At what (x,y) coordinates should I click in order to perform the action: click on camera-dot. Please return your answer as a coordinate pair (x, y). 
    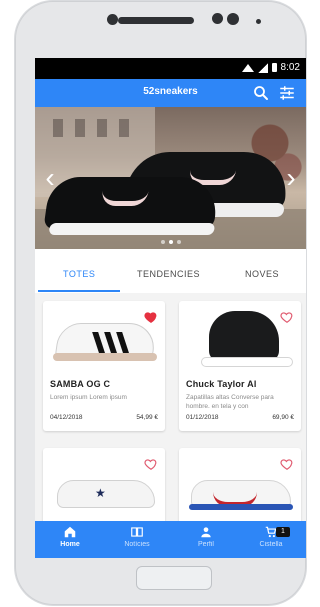
    Looking at the image, I should click on (112, 19).